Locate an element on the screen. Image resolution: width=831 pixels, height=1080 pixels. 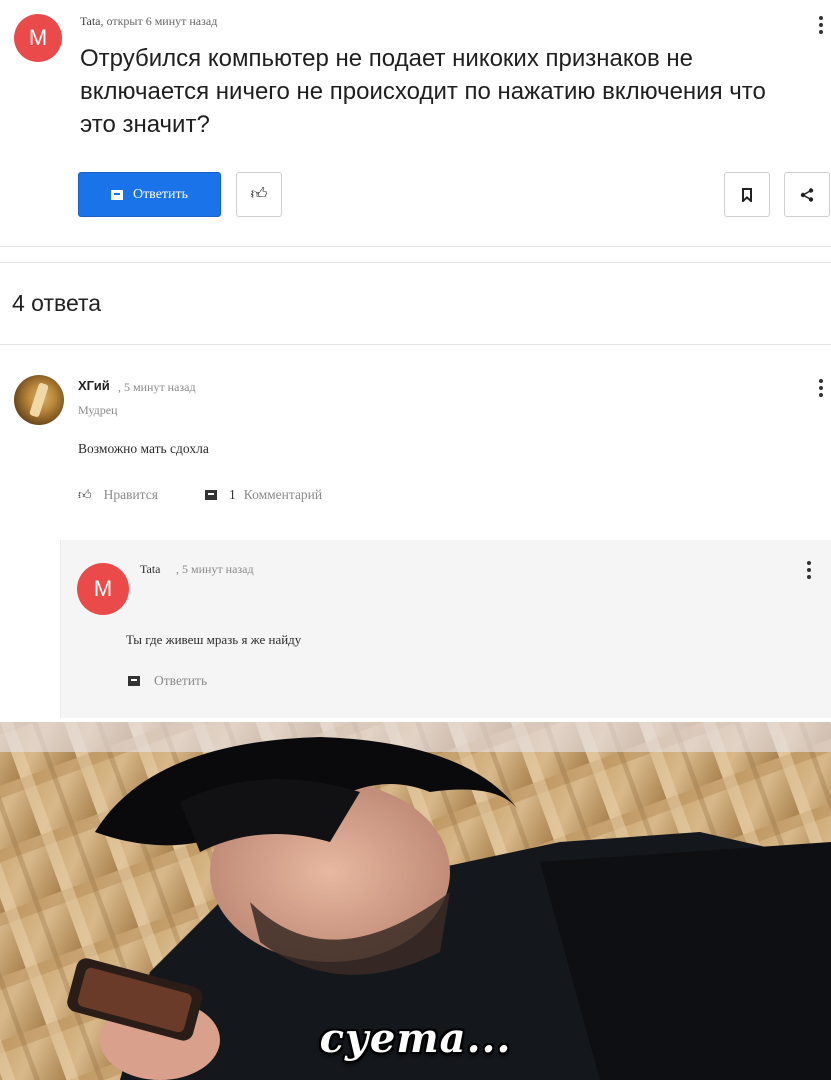
answer-comments-button: 1 Комментарий is located at coordinates (263, 495).